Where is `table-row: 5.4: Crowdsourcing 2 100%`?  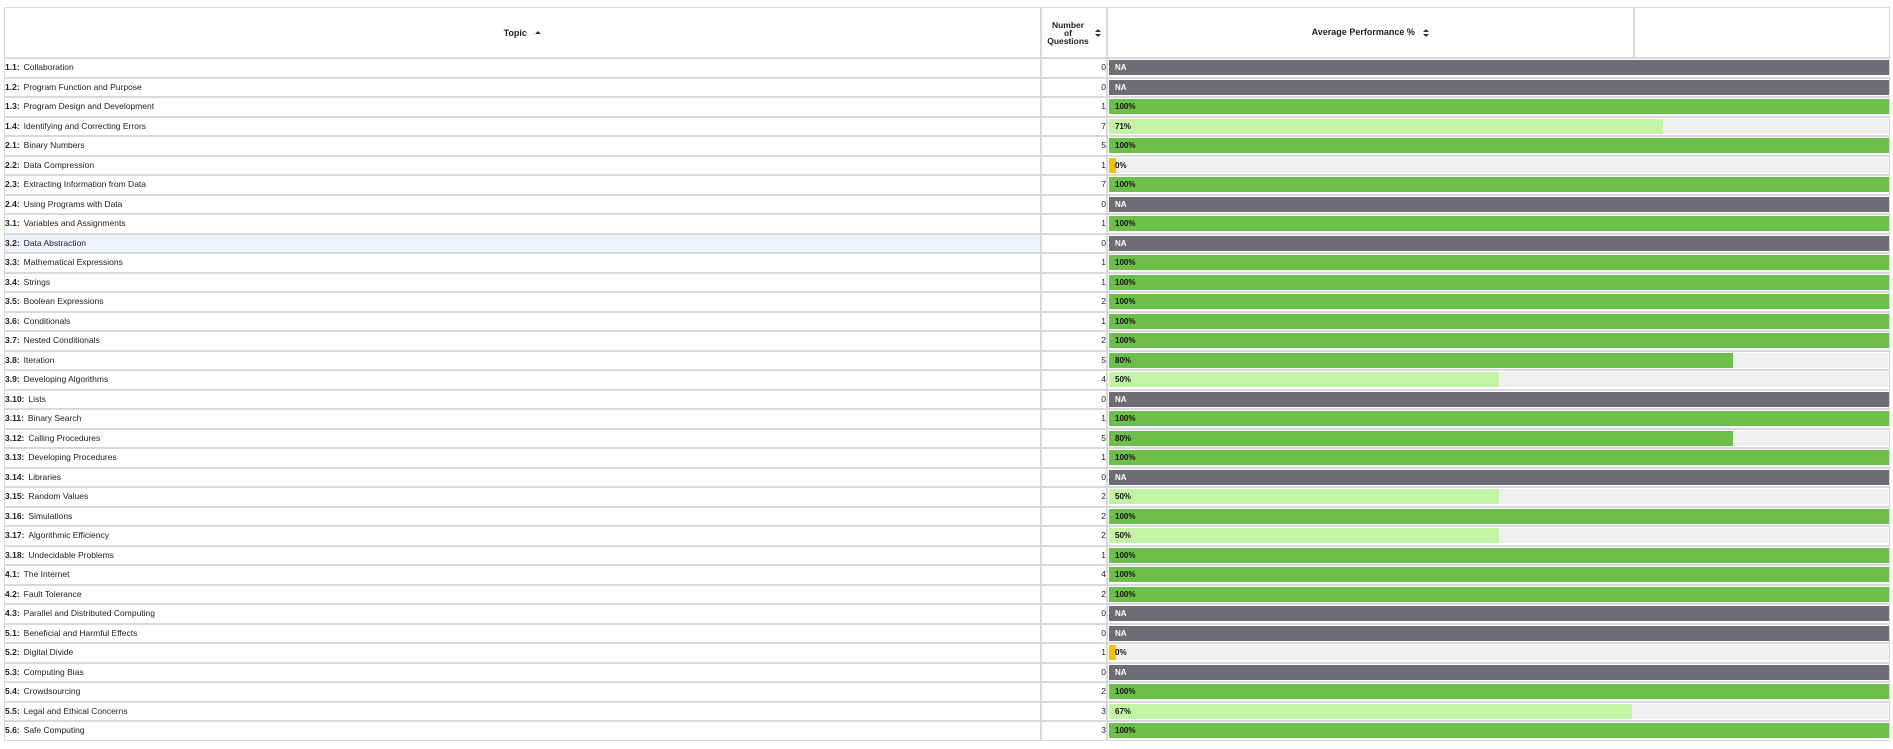 table-row: 5.4: Crowdsourcing 2 100% is located at coordinates (947, 692).